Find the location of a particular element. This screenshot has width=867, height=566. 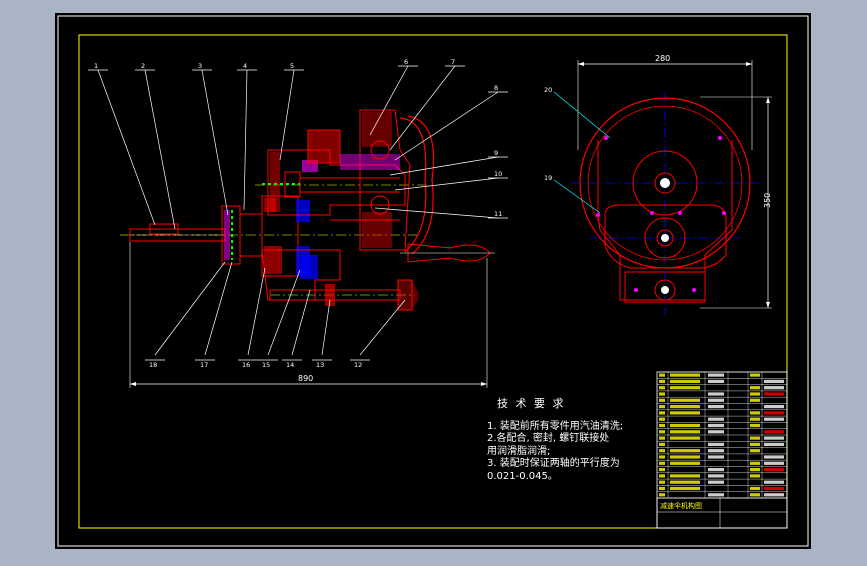

tech-line-2: 2.各配合, 密封, 螺钉联接处 is located at coordinates (548, 438).